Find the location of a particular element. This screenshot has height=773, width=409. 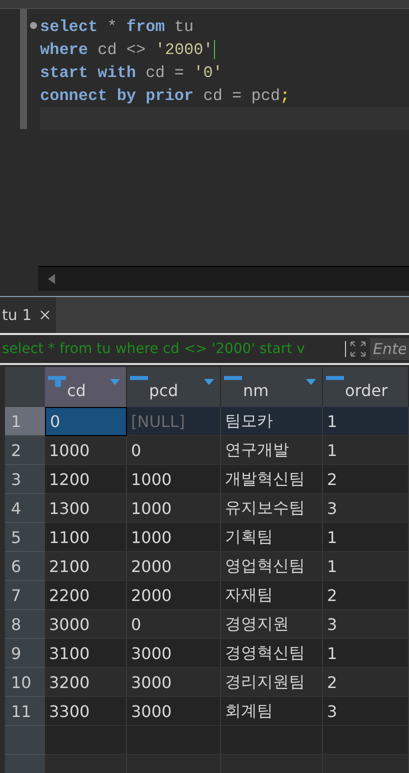

table-cell: 연구개발 is located at coordinates (272, 450).